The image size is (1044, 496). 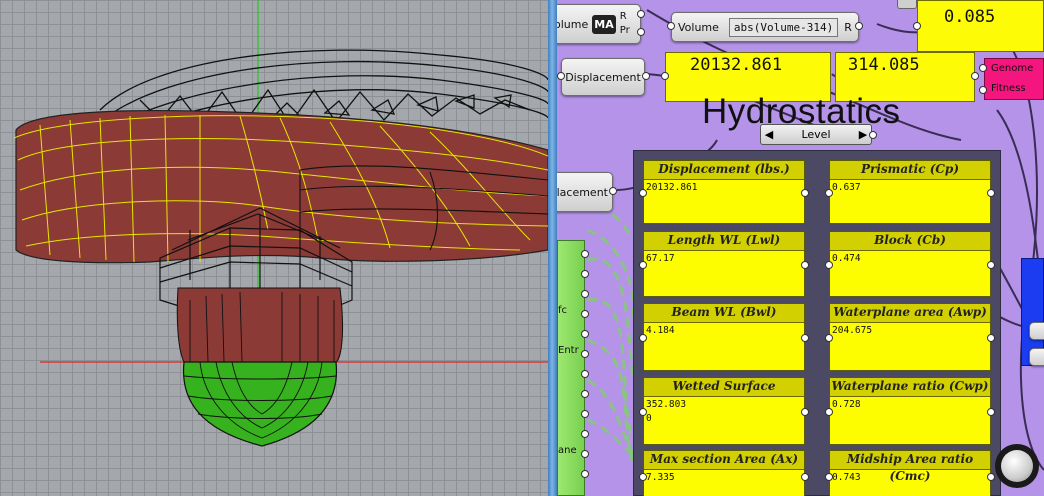 I want to click on fitness-label: Fitness, so click(x=1008, y=88).